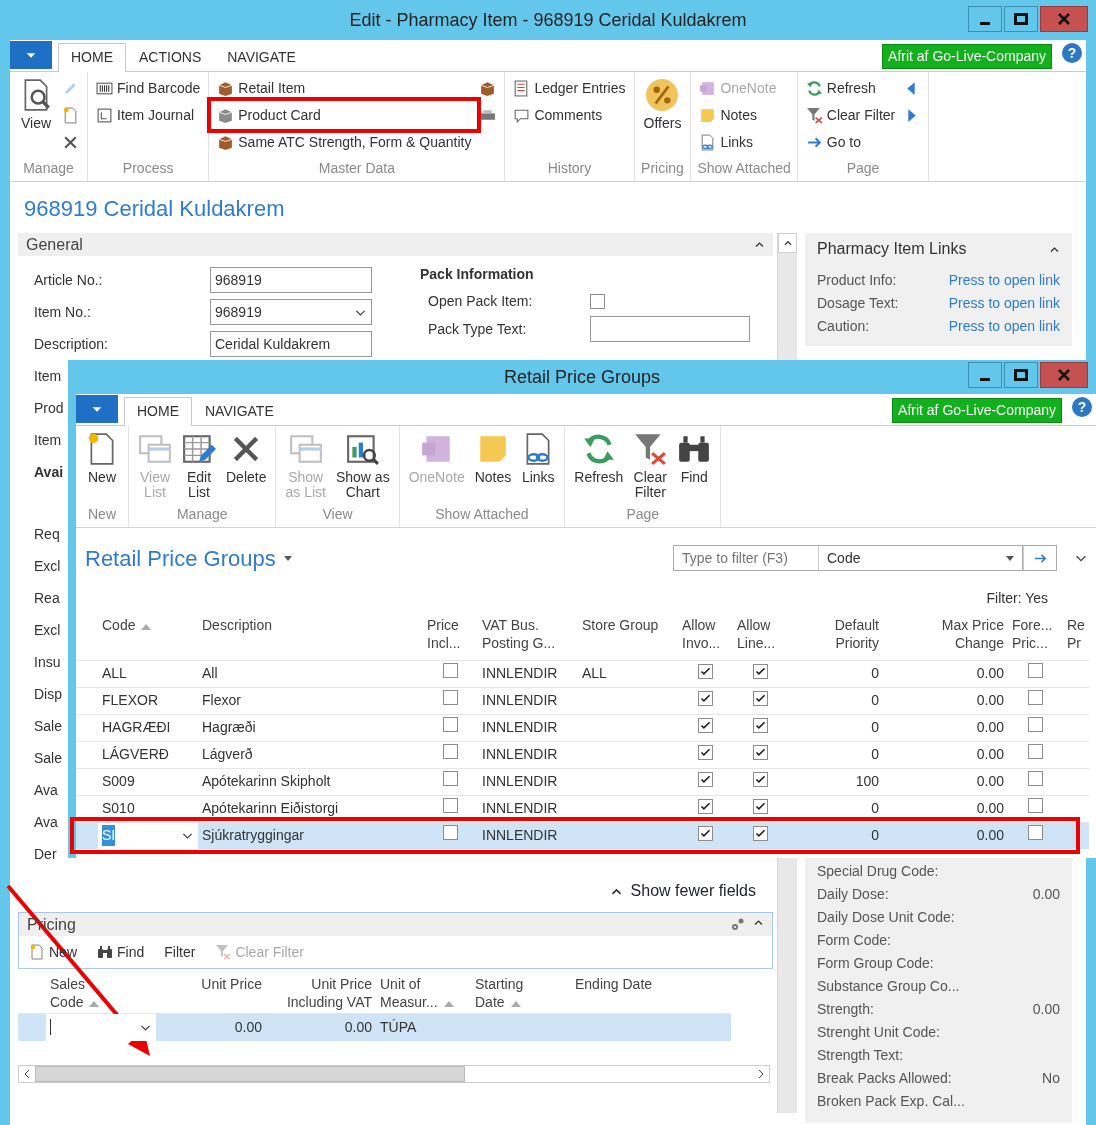 The image size is (1096, 1125). Describe the element at coordinates (745, 558) in the screenshot. I see `filter-field: Type to filter (F3)` at that location.